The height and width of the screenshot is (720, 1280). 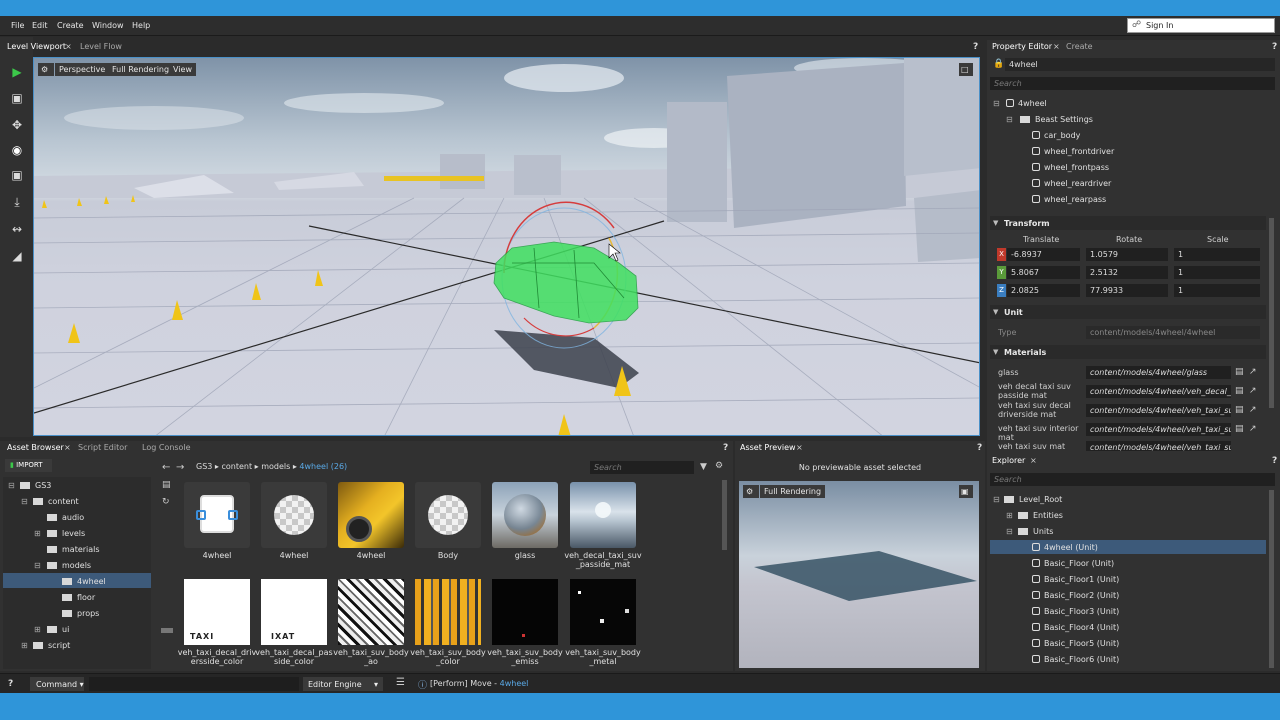 What do you see at coordinates (1158, 391) in the screenshot?
I see `material-path-field: content/models/4wheel/veh_decal_taxi` at bounding box center [1158, 391].